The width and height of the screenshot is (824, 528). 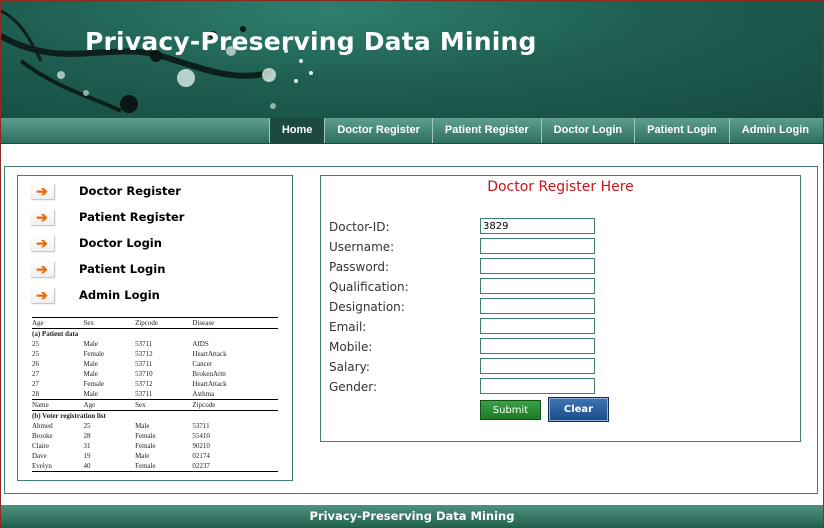 I want to click on sidebar-item-patient-register: ➔ Patient Register, so click(x=107, y=217).